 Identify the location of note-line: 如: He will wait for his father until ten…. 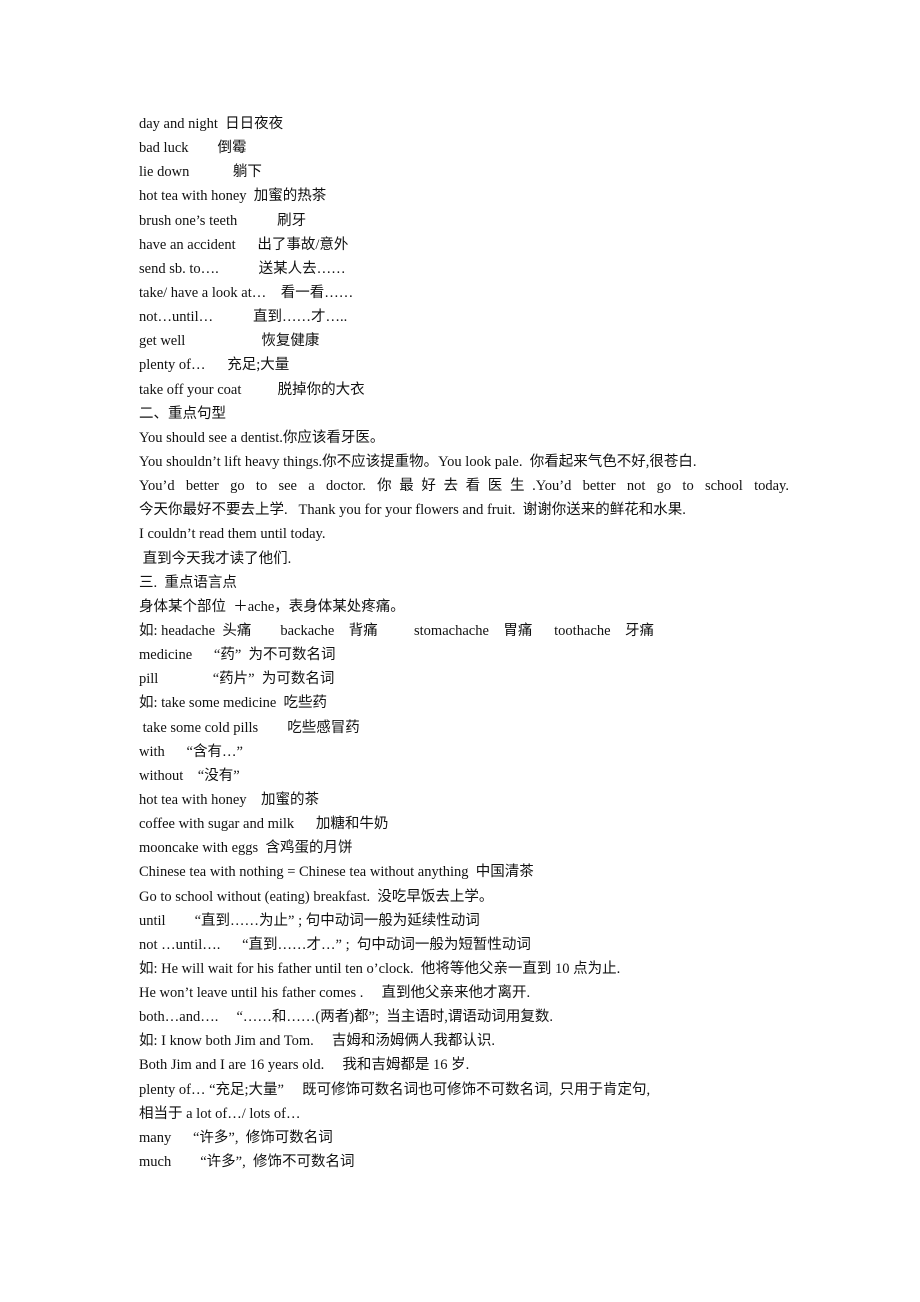
(380, 968).